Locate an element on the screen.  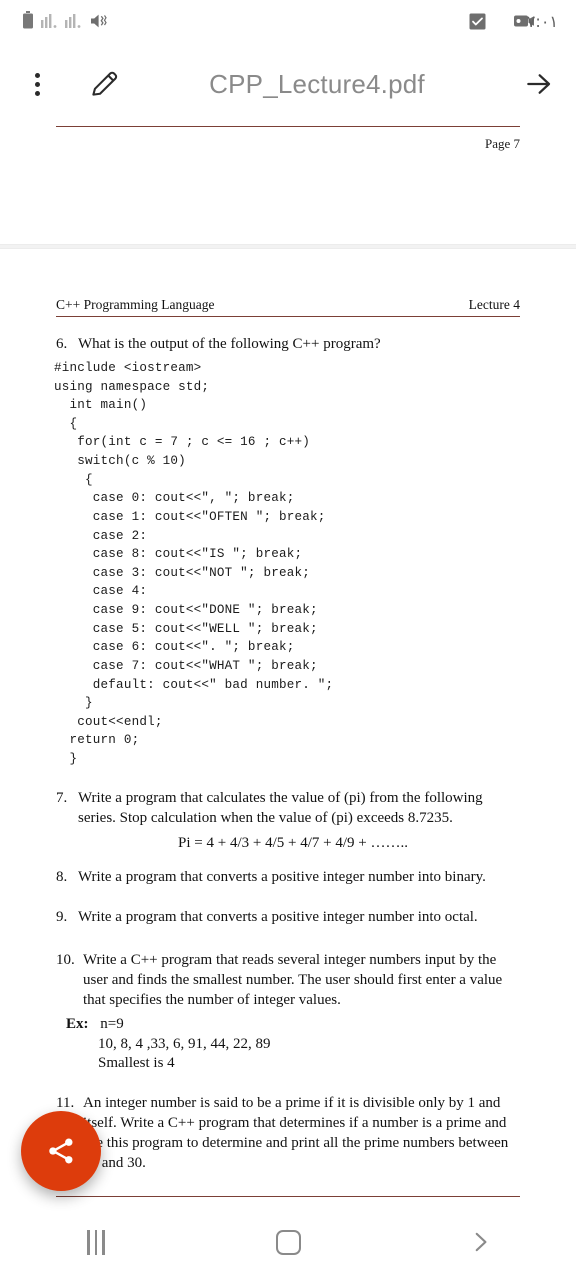
video-camera-group: ٧:٠١ is located at coordinates (535, 21).